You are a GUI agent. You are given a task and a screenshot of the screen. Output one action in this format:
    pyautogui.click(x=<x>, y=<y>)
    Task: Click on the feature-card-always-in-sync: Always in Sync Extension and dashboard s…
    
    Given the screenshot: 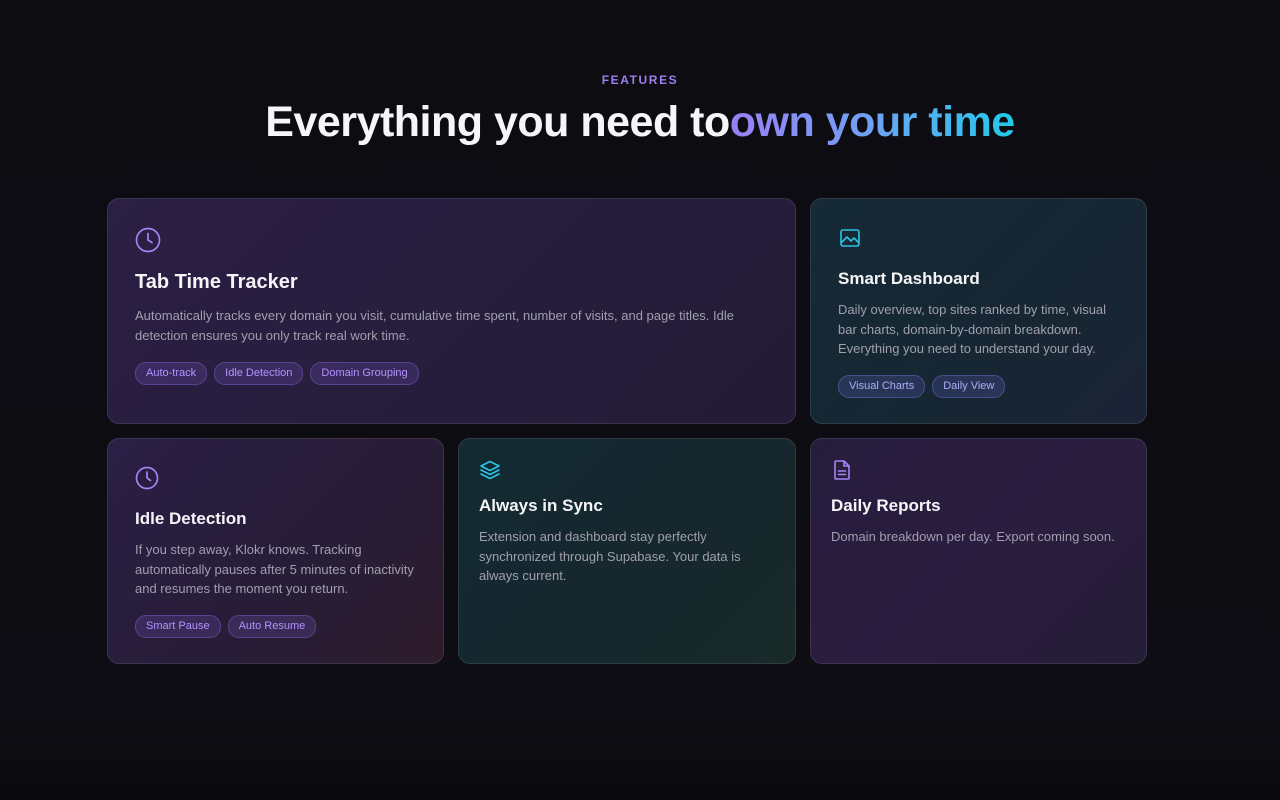 What is the action you would take?
    pyautogui.click(x=627, y=551)
    